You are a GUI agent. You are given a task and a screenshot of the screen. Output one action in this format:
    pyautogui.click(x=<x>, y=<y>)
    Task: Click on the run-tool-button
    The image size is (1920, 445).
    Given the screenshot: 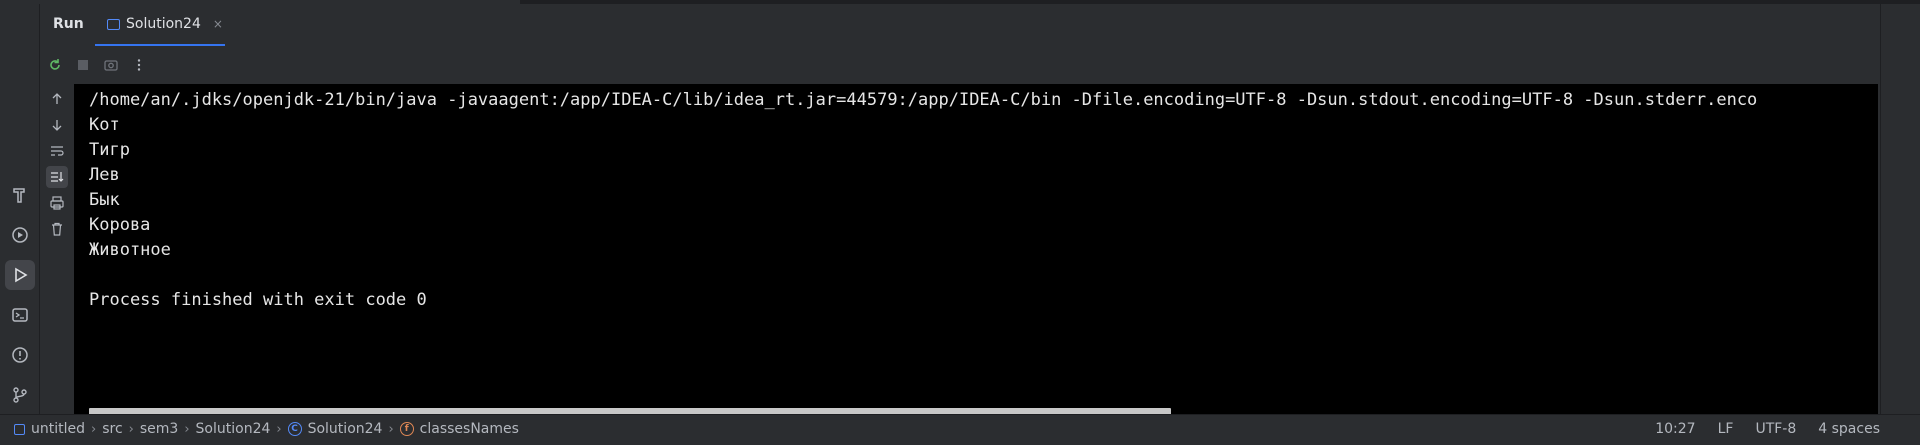 What is the action you would take?
    pyautogui.click(x=20, y=275)
    